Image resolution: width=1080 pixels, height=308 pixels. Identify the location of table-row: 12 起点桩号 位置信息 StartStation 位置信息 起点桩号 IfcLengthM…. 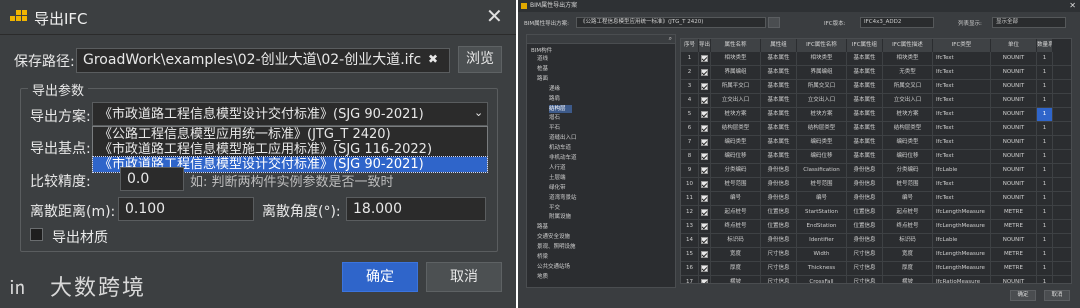
(876, 213).